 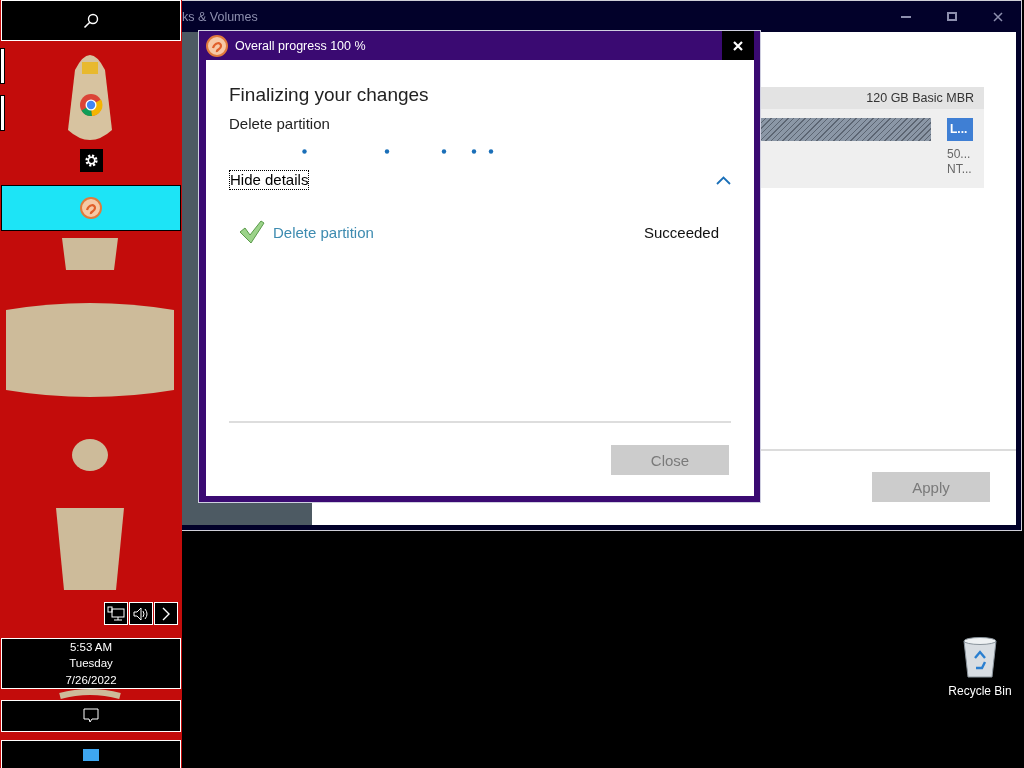 I want to click on clock-button: 5:53 AM Tuesday 7/26/2022, so click(x=91, y=663).